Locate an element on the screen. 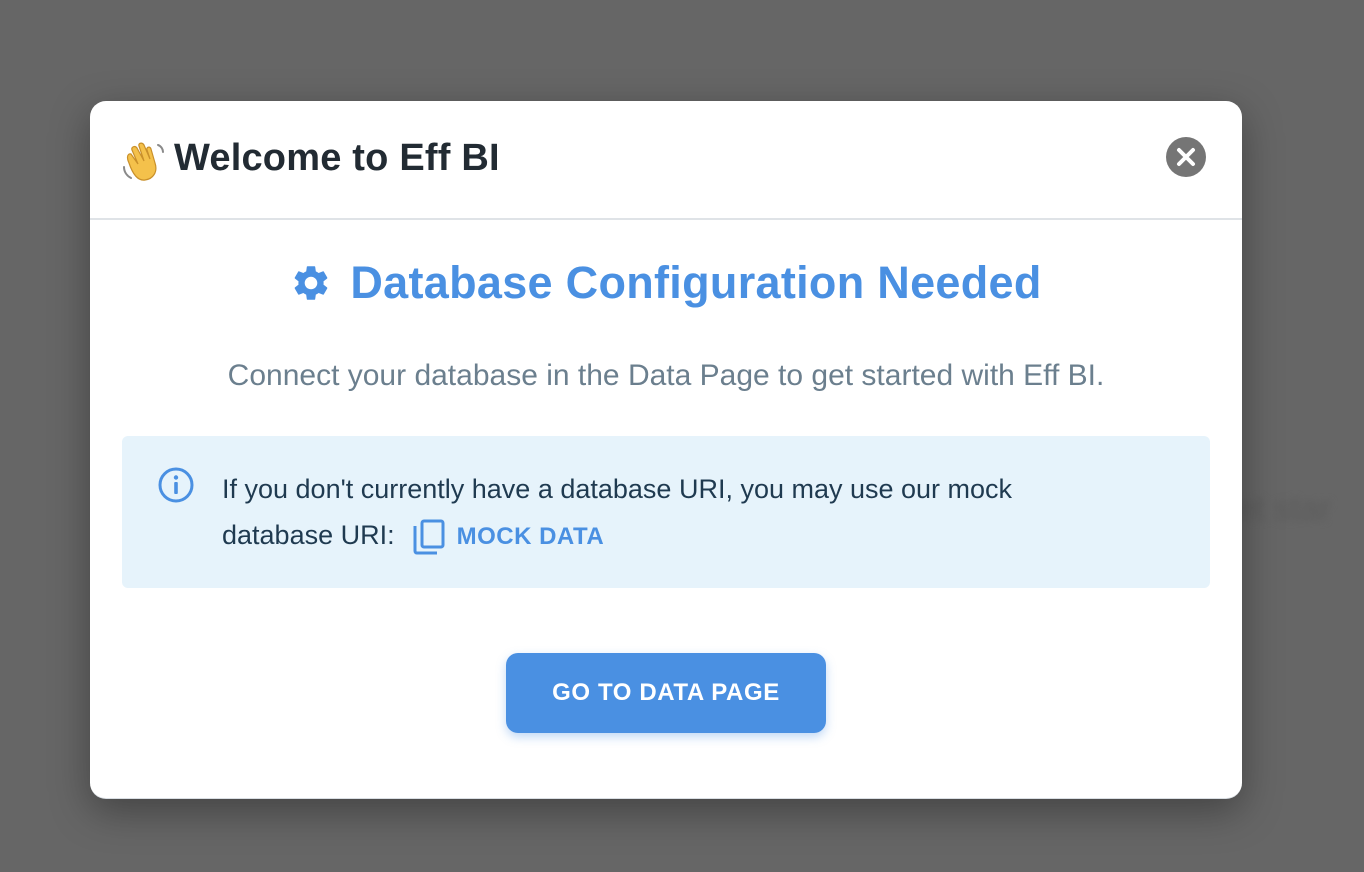 This screenshot has width=1364, height=872. config-title: Database Configuration Needed is located at coordinates (696, 282).